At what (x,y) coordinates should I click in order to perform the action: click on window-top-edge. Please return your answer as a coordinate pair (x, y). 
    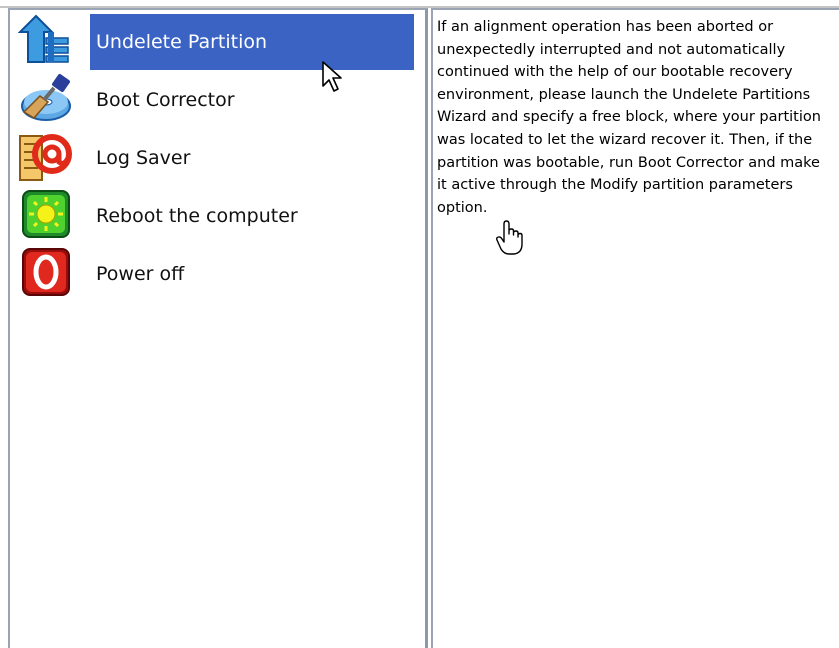
    Looking at the image, I should click on (419, 4).